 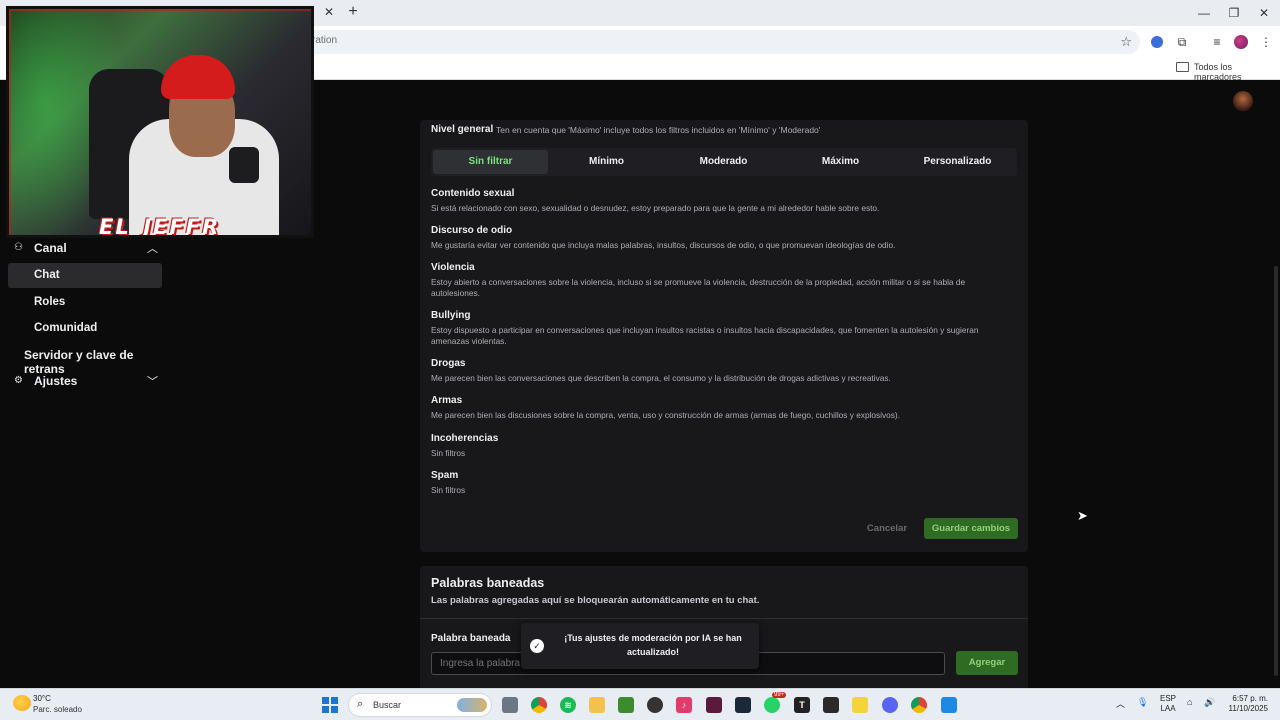 I want to click on category-title: Drogas, so click(x=448, y=363).